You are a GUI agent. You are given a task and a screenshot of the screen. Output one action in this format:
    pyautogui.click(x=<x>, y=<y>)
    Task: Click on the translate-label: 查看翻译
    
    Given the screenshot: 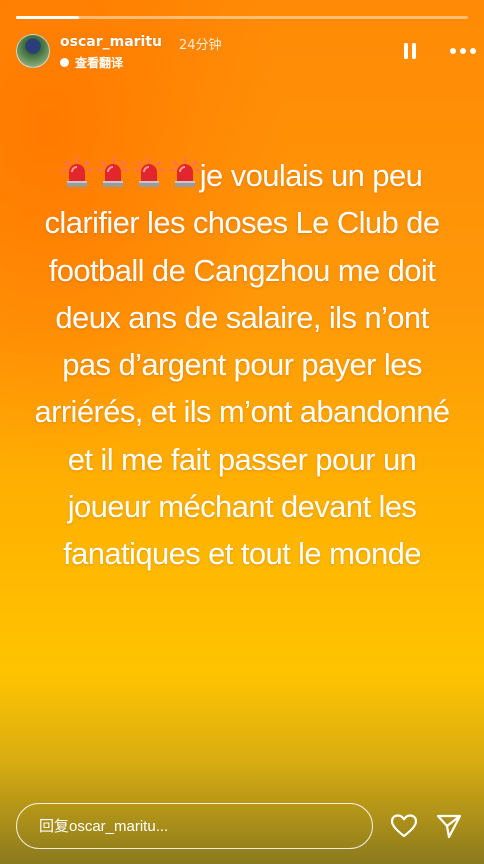 What is the action you would take?
    pyautogui.click(x=99, y=63)
    